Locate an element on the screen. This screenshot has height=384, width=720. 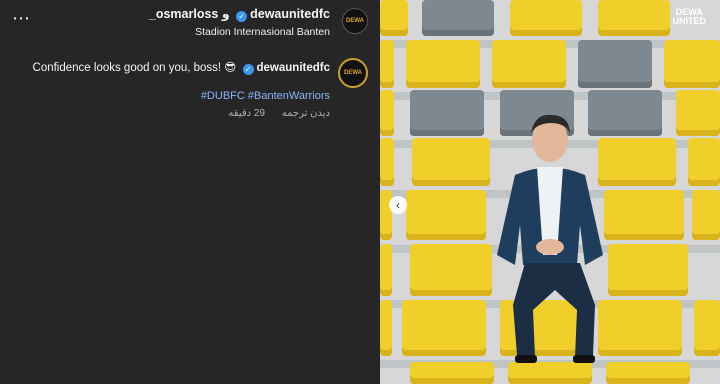
caption-meta: دیدن ترجمه 29 دقیقه is located at coordinates (272, 113).